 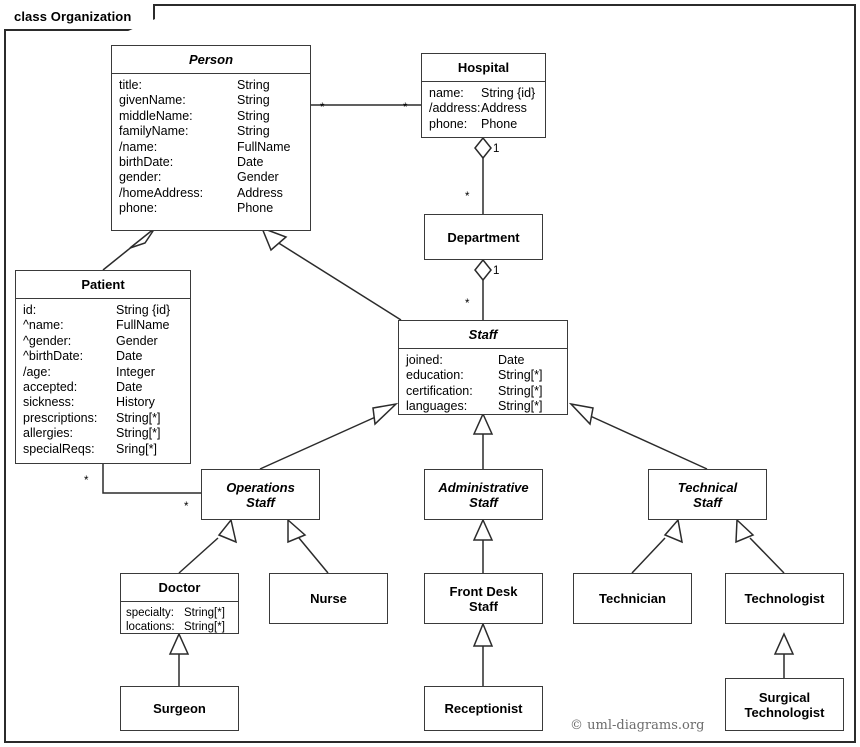 What do you see at coordinates (446, 93) in the screenshot?
I see `attr-name: name:` at bounding box center [446, 93].